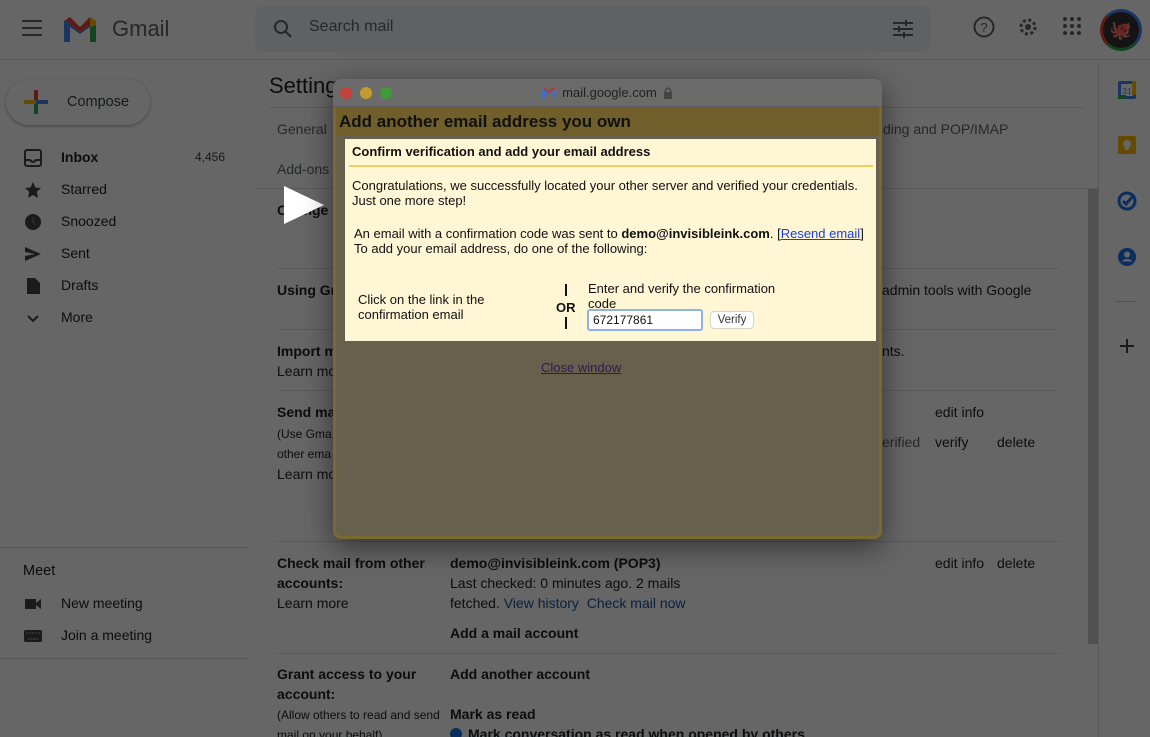 The width and height of the screenshot is (1150, 737). What do you see at coordinates (821, 233) in the screenshot?
I see `resend-email-link: Resend email` at bounding box center [821, 233].